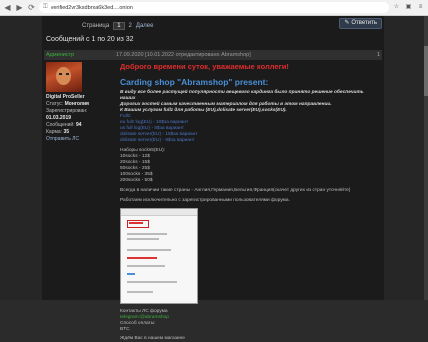  Describe the element at coordinates (396, 7) in the screenshot. I see `star-icon: ☆` at that location.